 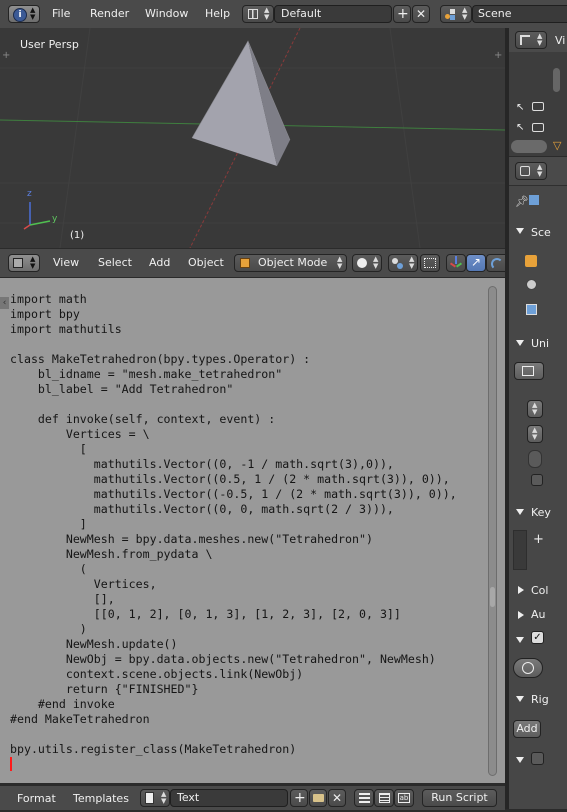 What do you see at coordinates (233, 419) in the screenshot?
I see `code-line: def invoke(self, context, event) :` at bounding box center [233, 419].